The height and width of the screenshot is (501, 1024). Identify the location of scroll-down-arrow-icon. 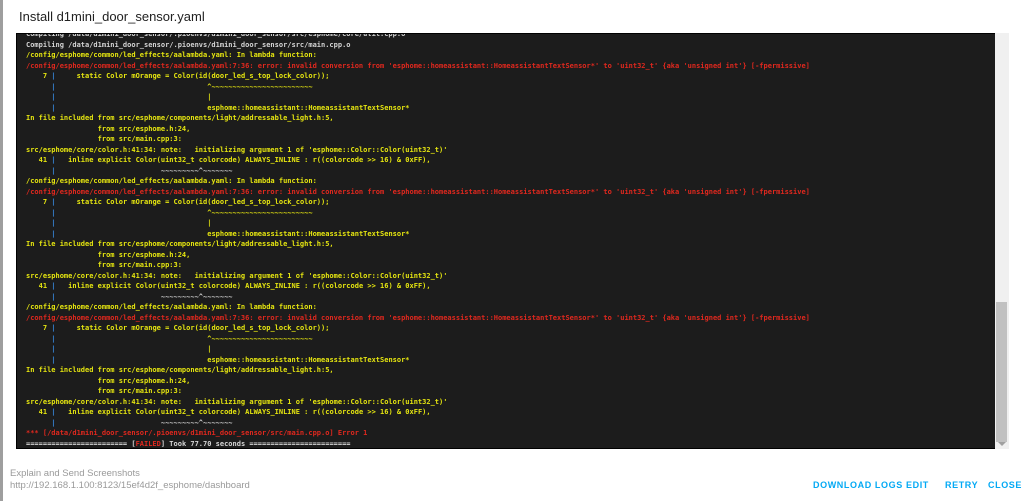
(1002, 444).